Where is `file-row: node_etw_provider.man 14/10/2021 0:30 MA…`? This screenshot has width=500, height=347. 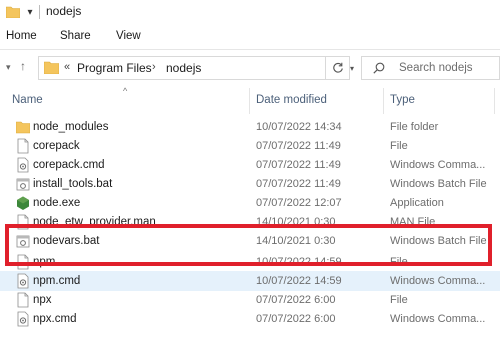 file-row: node_etw_provider.man 14/10/2021 0:30 MA… is located at coordinates (250, 222).